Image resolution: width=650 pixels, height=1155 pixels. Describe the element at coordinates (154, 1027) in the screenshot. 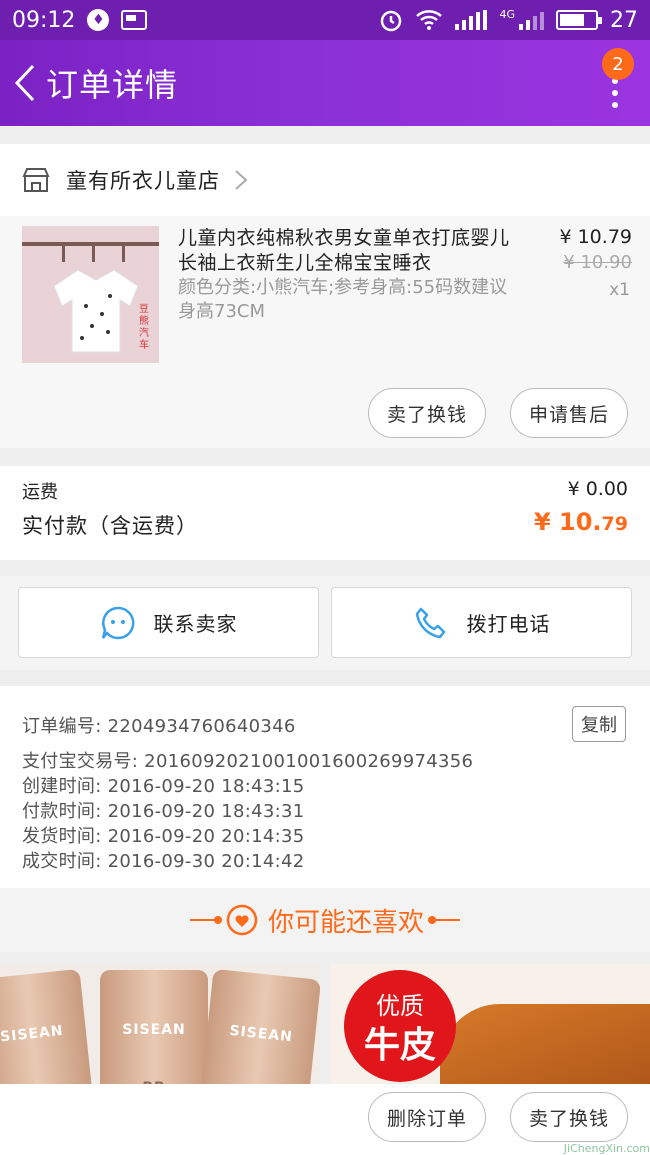

I see `tube-image: SISEANBB` at that location.